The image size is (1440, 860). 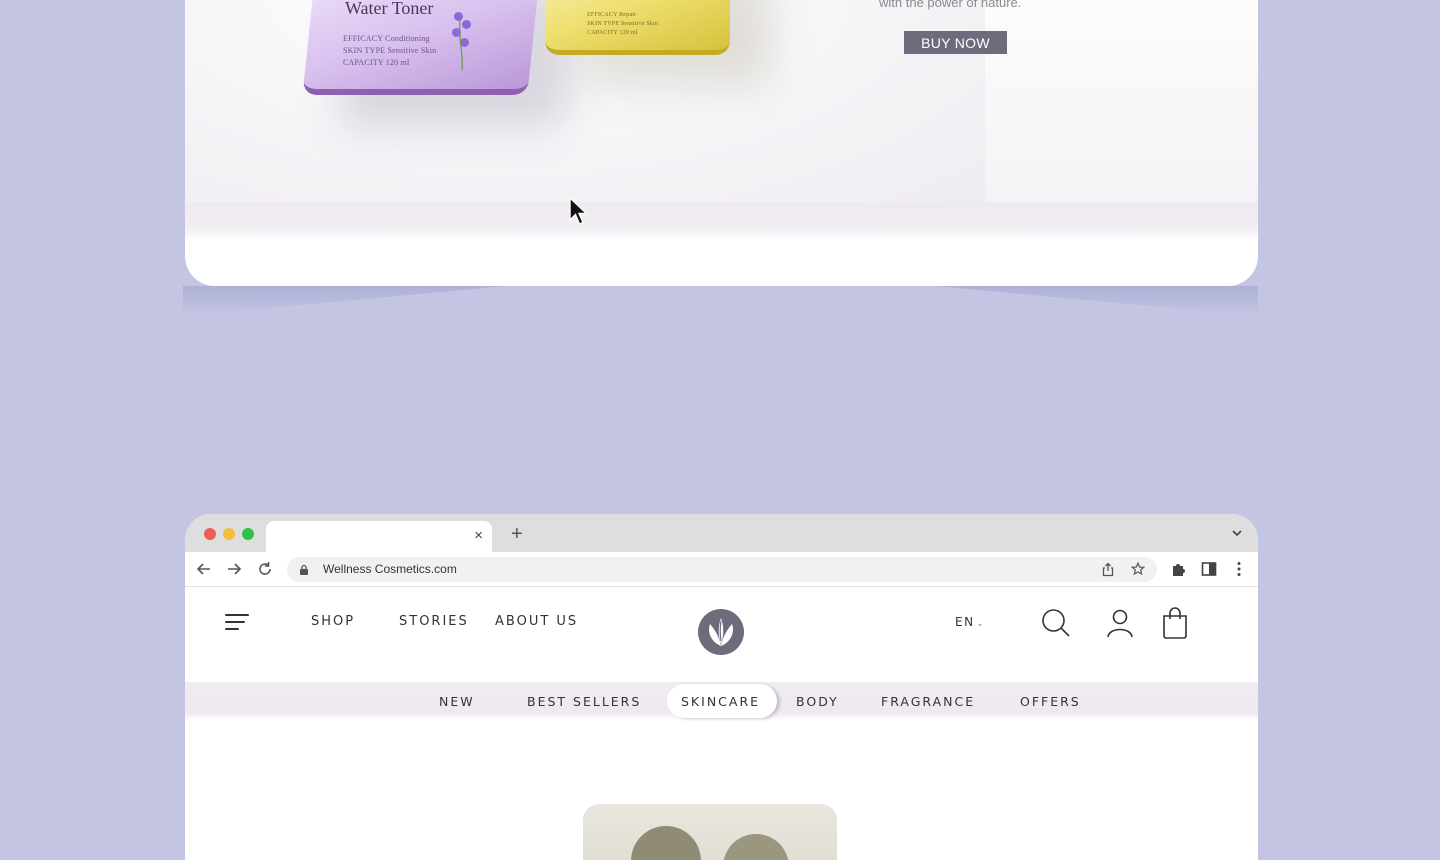 What do you see at coordinates (950, 5) in the screenshot?
I see `hero-tagline: with the power of nature.` at bounding box center [950, 5].